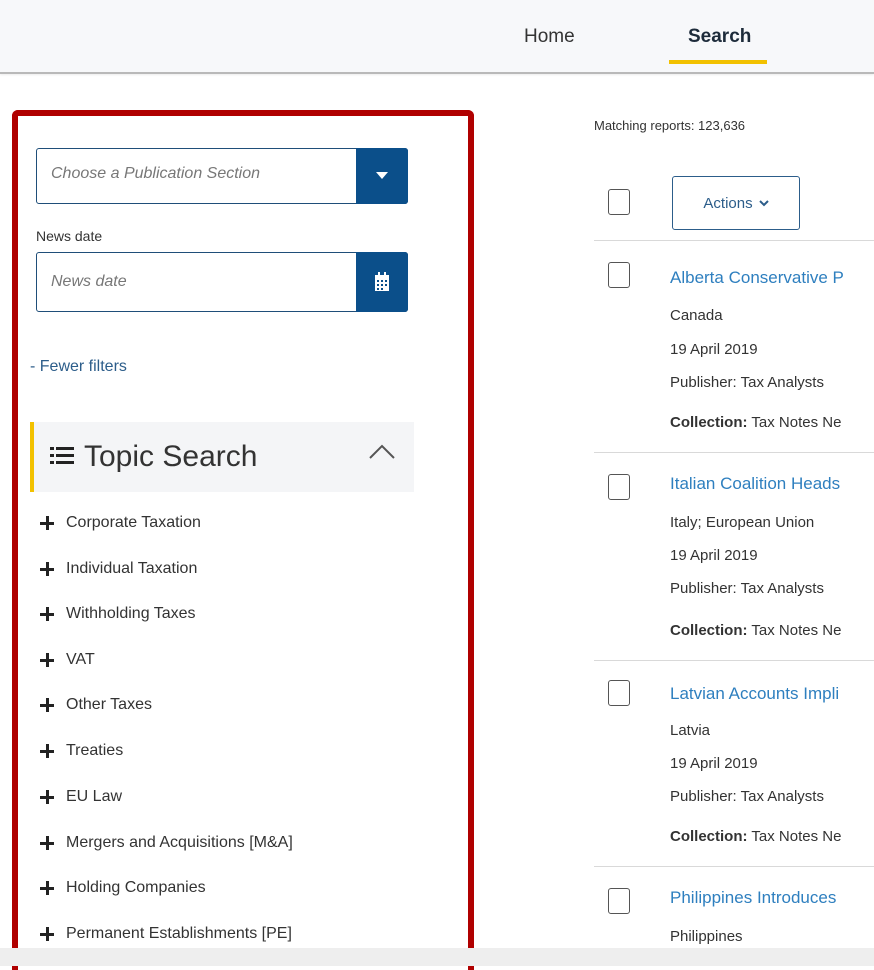 This screenshot has width=874, height=970. Describe the element at coordinates (96, 705) in the screenshot. I see `topic-item: Other Taxes` at that location.